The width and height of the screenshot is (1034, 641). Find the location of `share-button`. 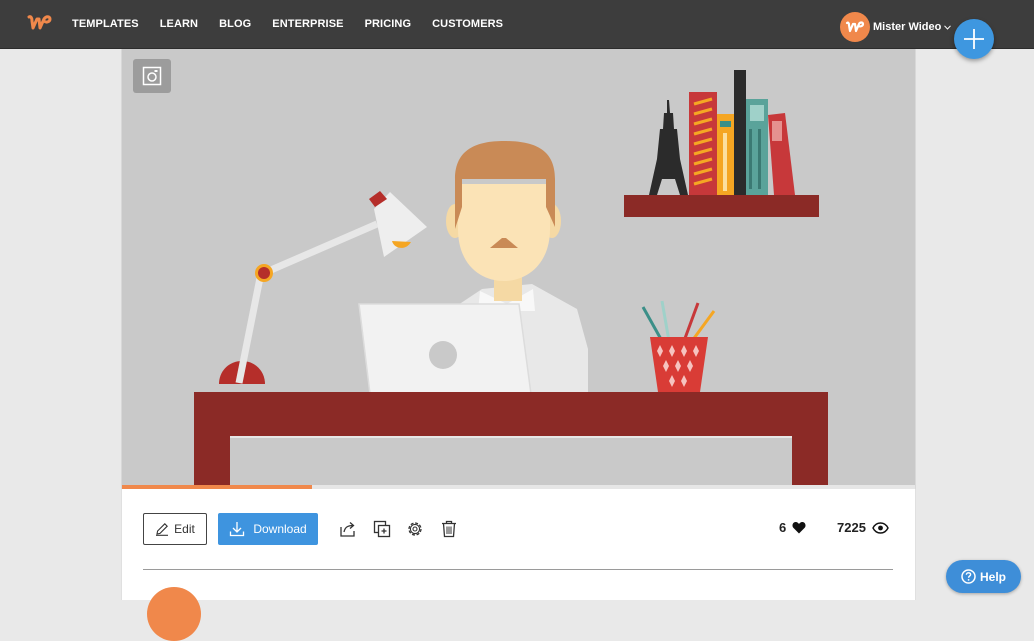

share-button is located at coordinates (348, 529).